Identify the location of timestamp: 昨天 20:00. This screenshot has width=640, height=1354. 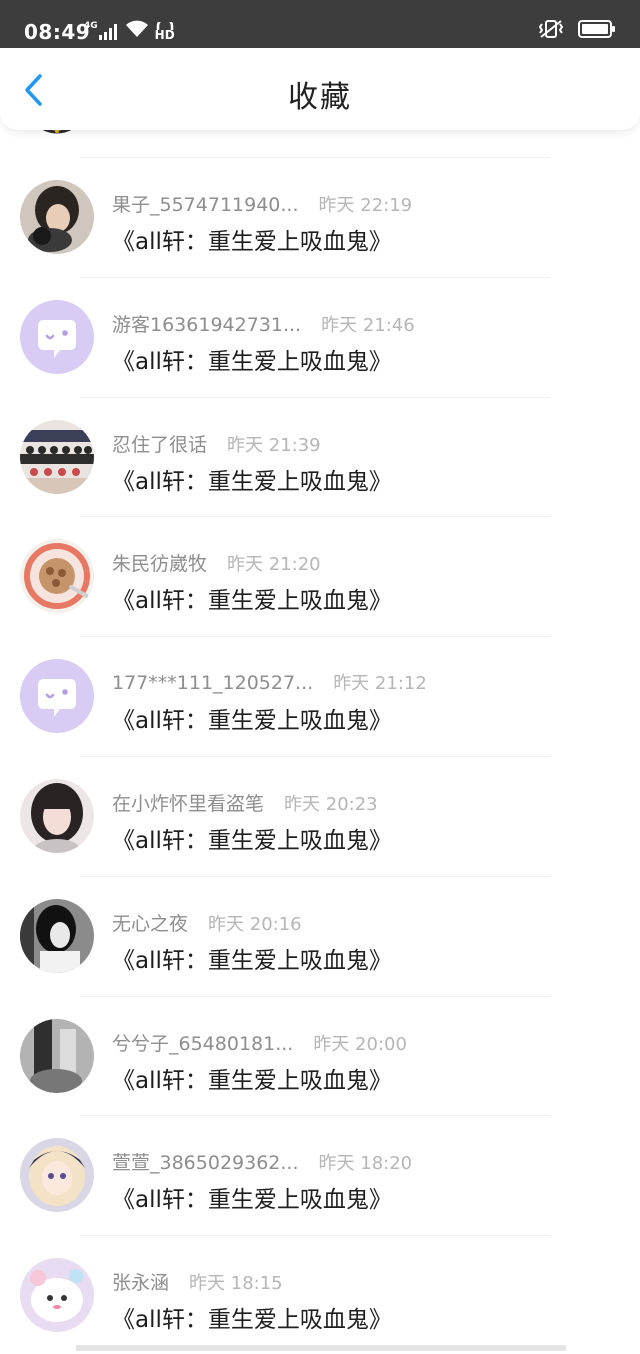
(360, 1044).